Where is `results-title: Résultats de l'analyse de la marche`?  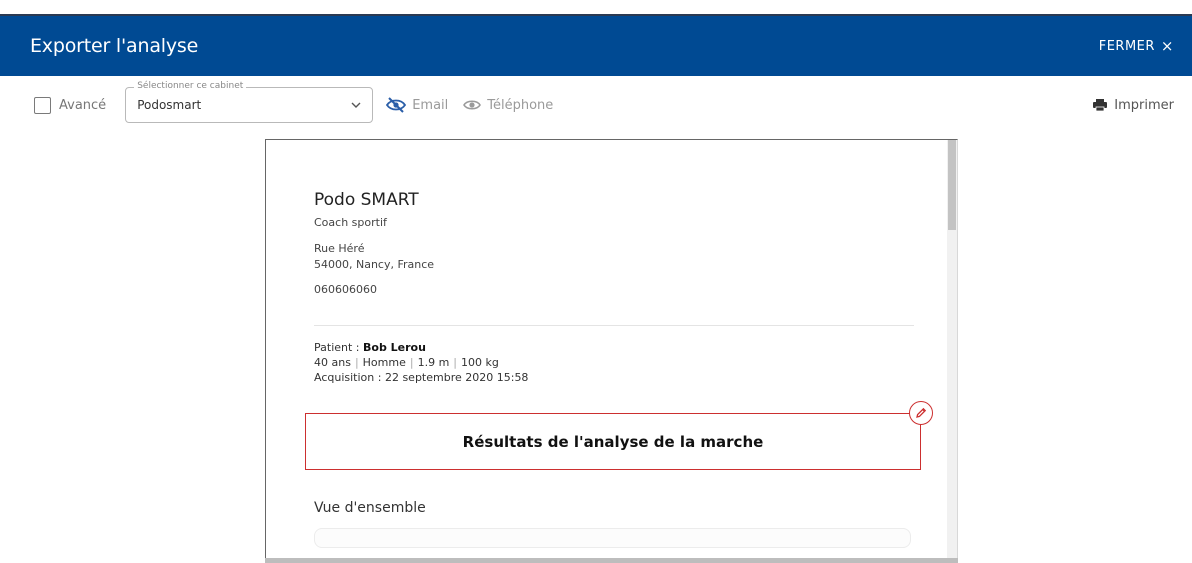 results-title: Résultats de l'analyse de la marche is located at coordinates (613, 441).